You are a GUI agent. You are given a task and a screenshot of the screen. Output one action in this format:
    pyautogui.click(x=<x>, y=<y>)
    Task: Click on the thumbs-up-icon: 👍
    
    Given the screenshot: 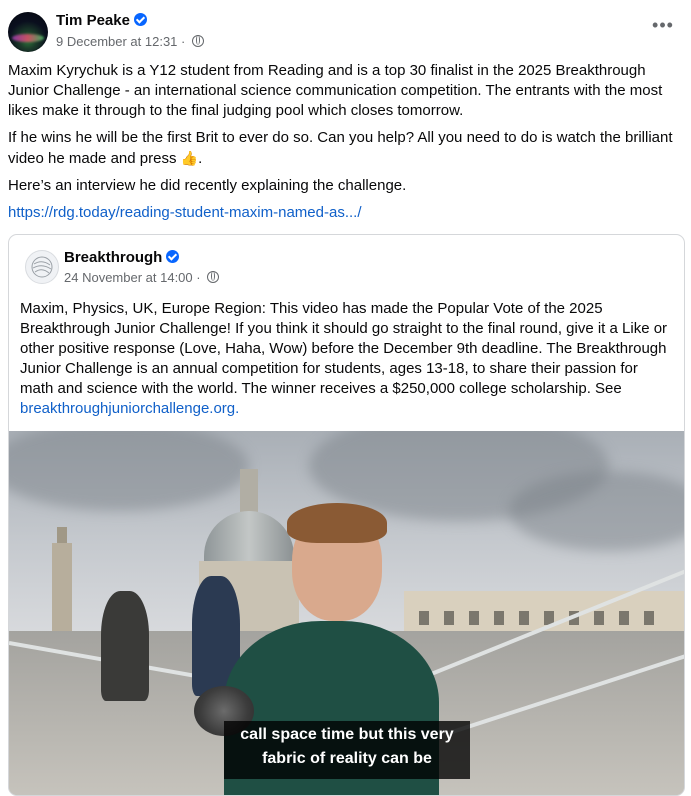 What is the action you would take?
    pyautogui.click(x=189, y=158)
    